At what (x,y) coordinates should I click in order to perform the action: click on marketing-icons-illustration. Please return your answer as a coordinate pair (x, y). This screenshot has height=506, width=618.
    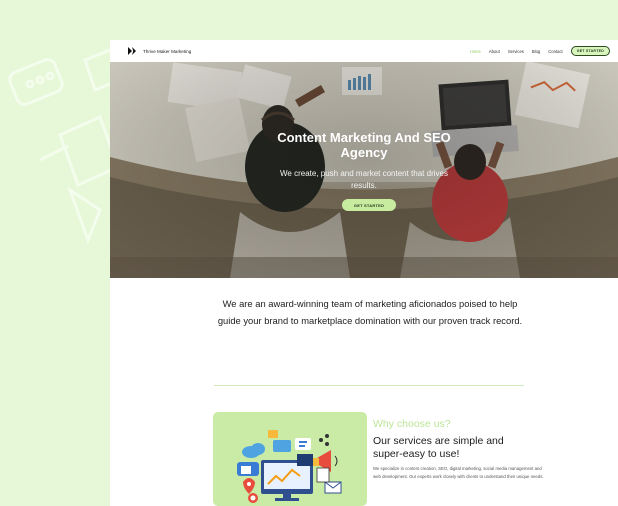
    Looking at the image, I should click on (289, 466).